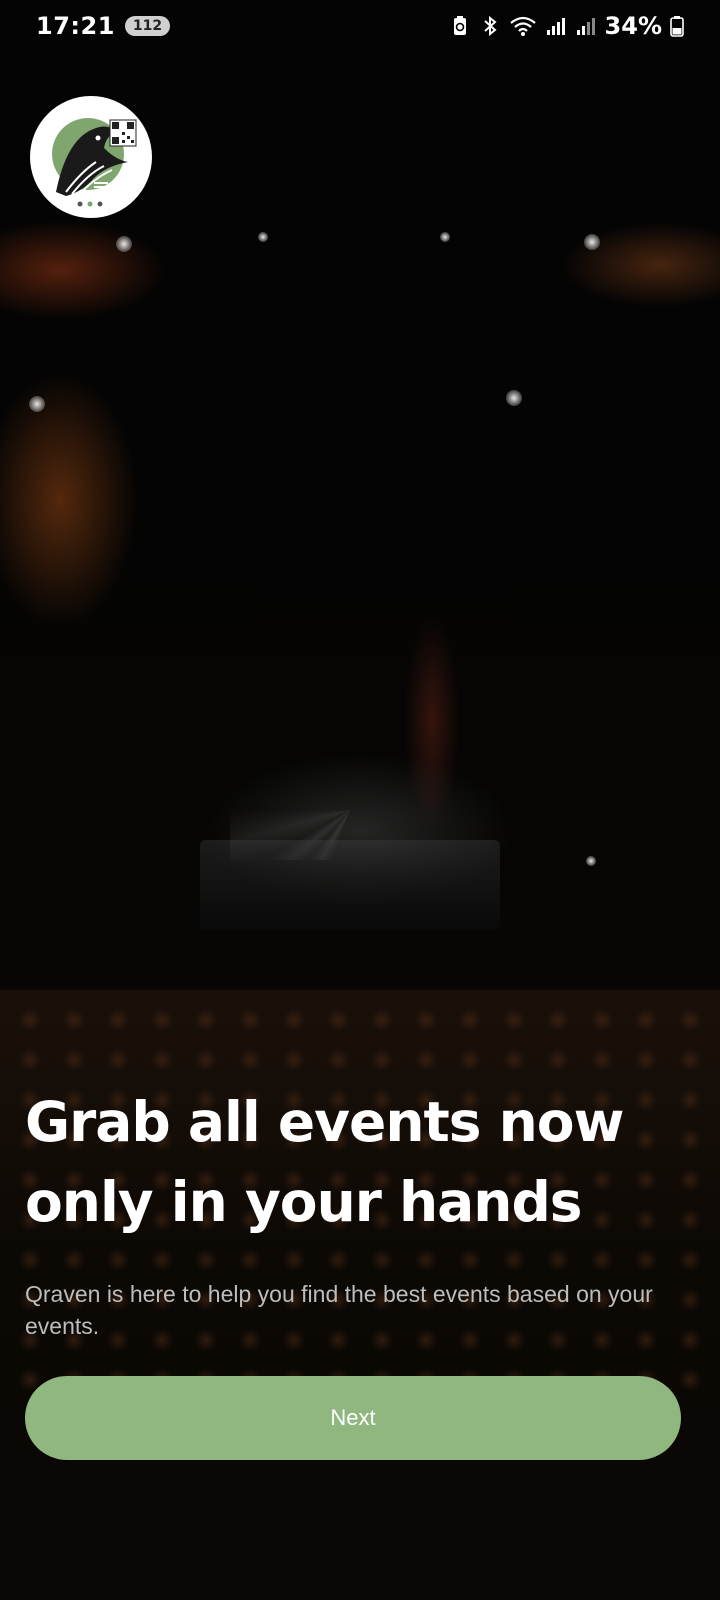 This screenshot has height=1600, width=720. What do you see at coordinates (94, 162) in the screenshot?
I see `raven-qr-logo-icon` at bounding box center [94, 162].